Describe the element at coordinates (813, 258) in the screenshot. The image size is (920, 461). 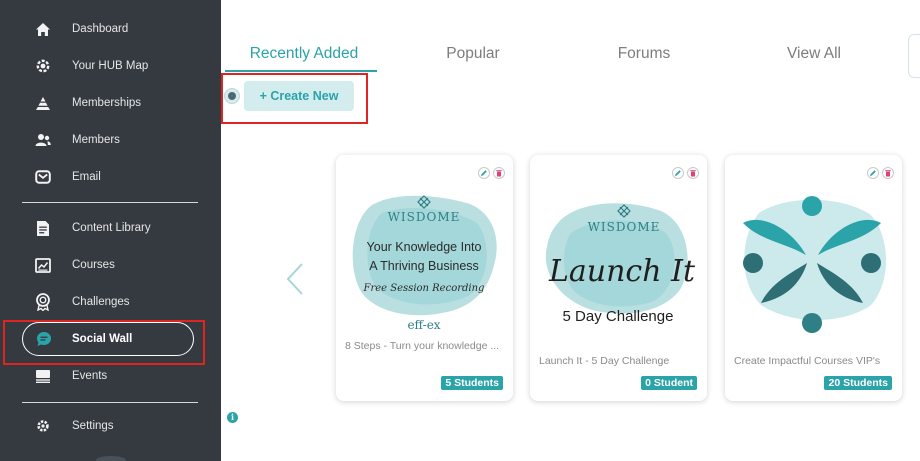
I see `card-thumbnail` at that location.